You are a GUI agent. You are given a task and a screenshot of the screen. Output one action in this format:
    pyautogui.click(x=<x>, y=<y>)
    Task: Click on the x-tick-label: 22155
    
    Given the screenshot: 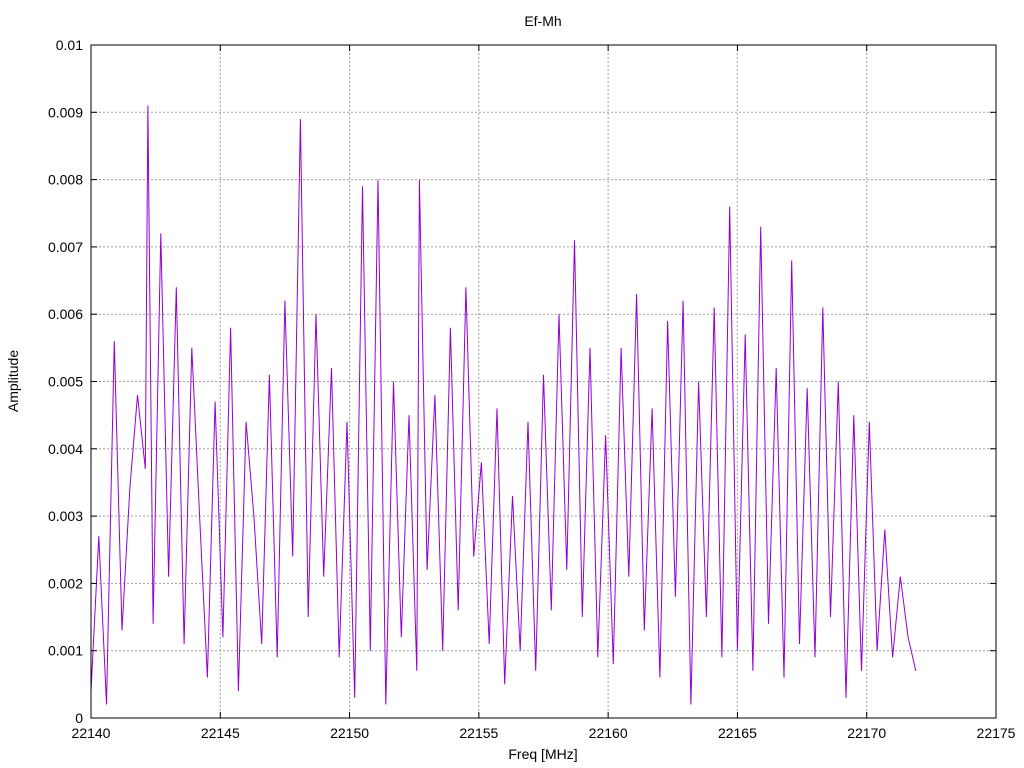 What is the action you would take?
    pyautogui.click(x=478, y=733)
    